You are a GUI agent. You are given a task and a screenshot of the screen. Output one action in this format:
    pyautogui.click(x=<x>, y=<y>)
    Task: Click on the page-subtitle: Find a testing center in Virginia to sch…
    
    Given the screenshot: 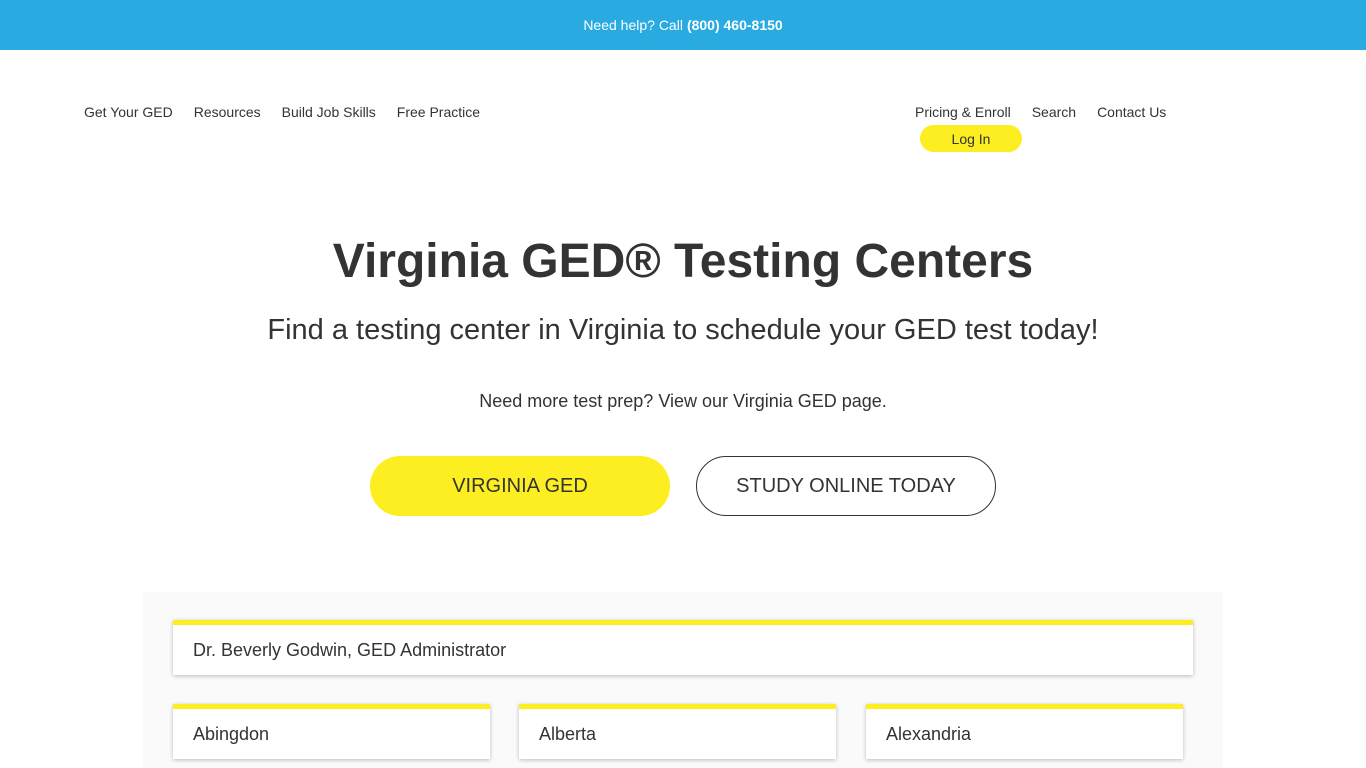 What is the action you would take?
    pyautogui.click(x=683, y=330)
    